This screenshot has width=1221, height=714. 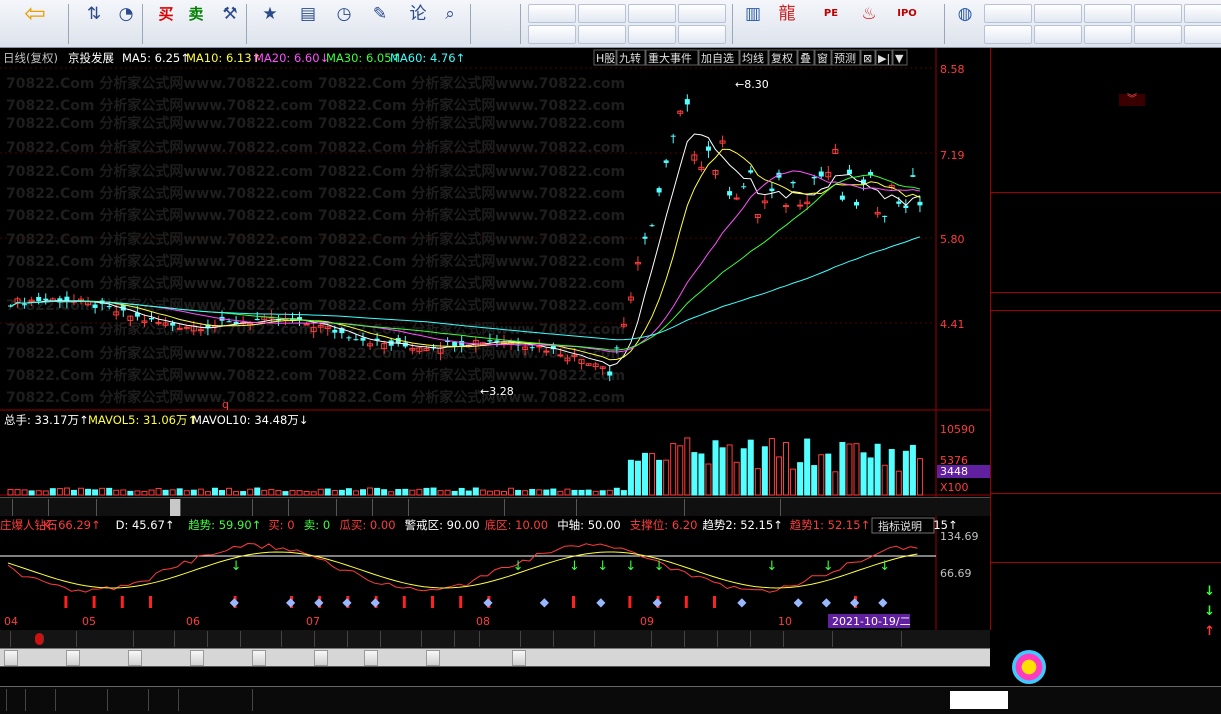 I want to click on toolbar-f10-button: ▤, so click(x=308, y=24).